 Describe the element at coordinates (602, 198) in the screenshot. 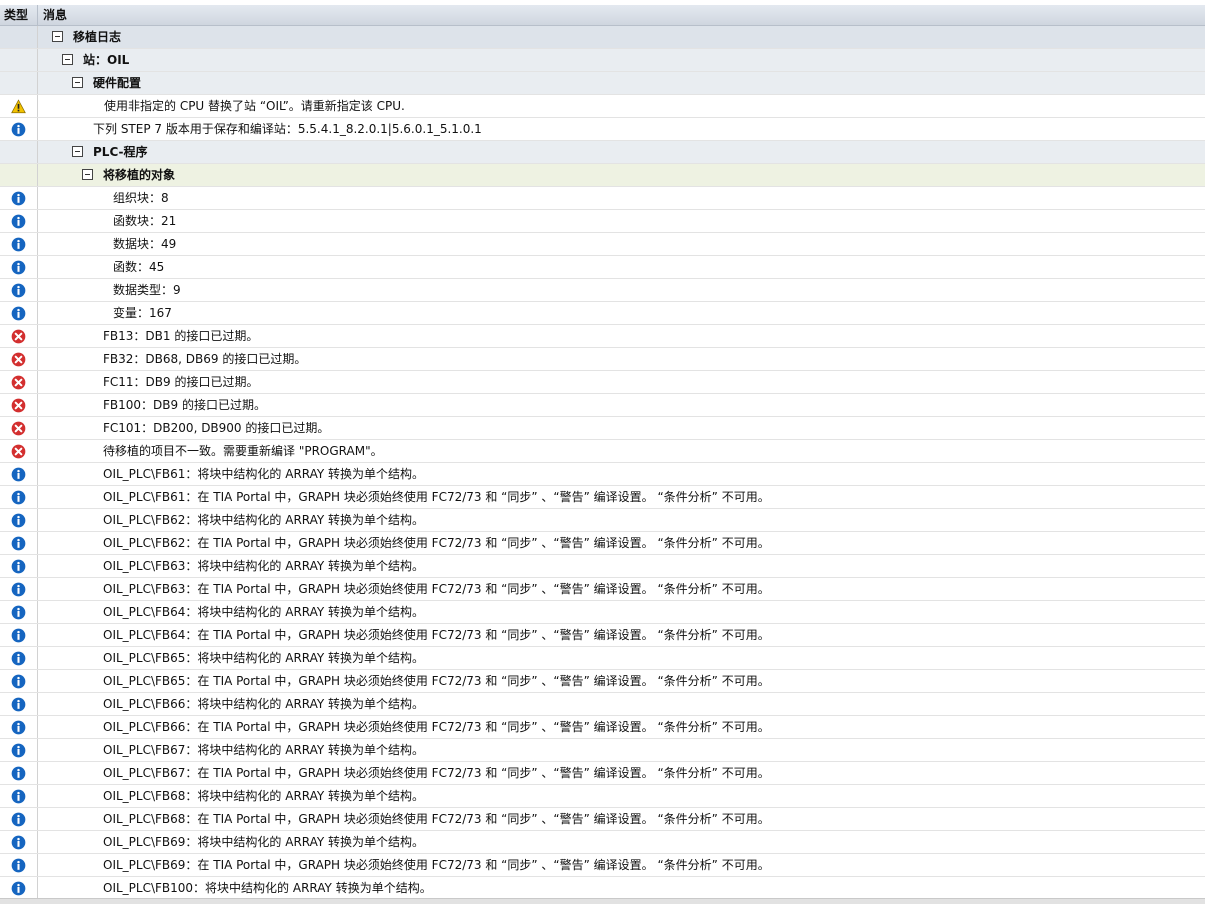

I see `message-row: 组织块：8` at that location.